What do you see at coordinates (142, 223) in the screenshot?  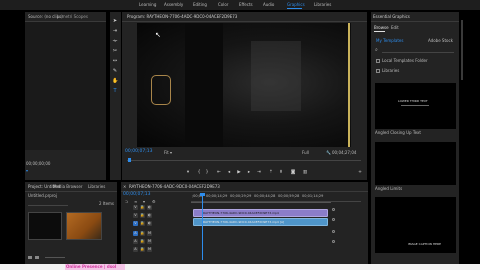 I see `track-v1-lock: 🔒` at bounding box center [142, 223].